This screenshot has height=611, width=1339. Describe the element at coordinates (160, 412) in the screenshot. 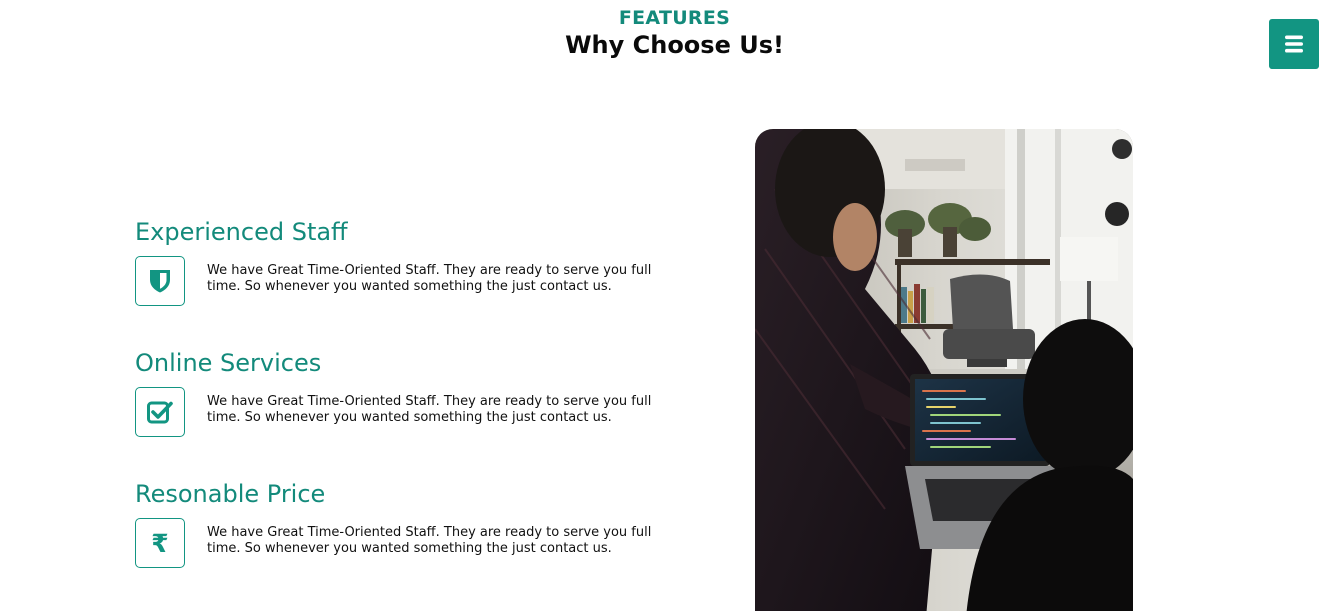

I see `check-square-icon` at that location.